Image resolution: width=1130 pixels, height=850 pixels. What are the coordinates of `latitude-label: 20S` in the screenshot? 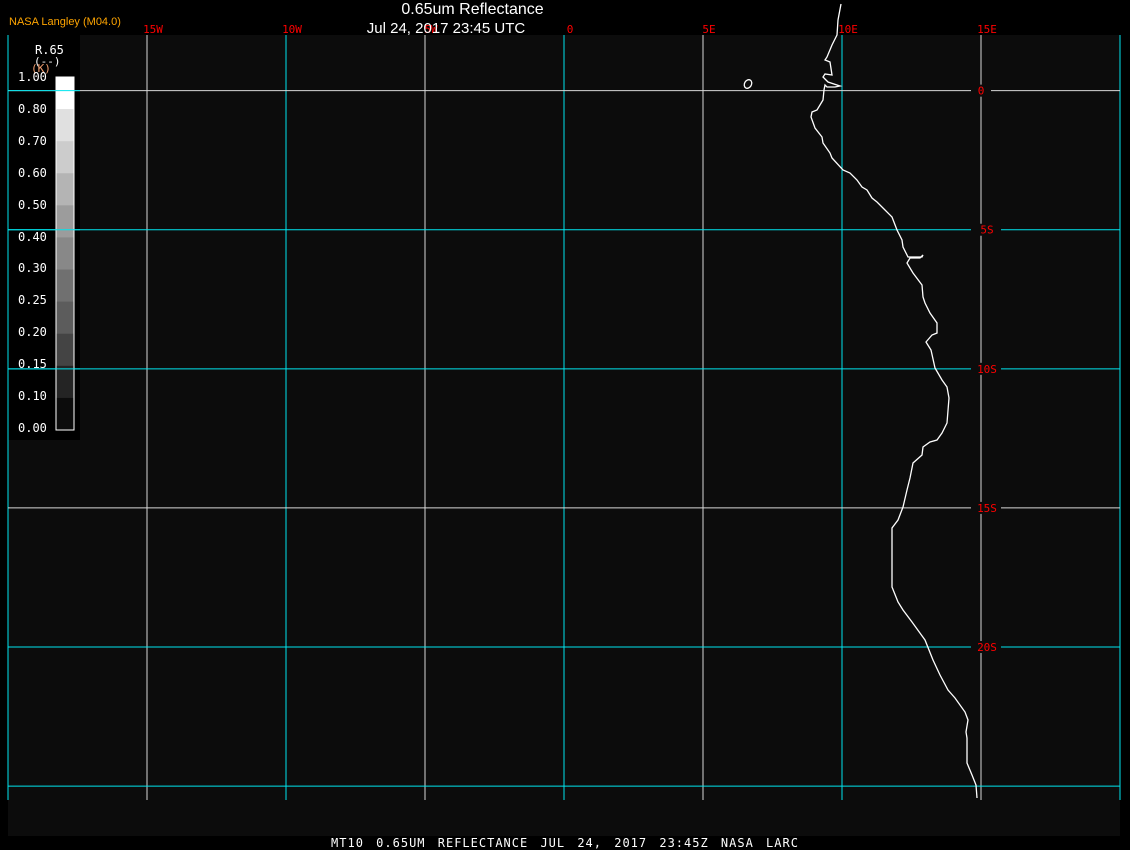 It's located at (987, 647).